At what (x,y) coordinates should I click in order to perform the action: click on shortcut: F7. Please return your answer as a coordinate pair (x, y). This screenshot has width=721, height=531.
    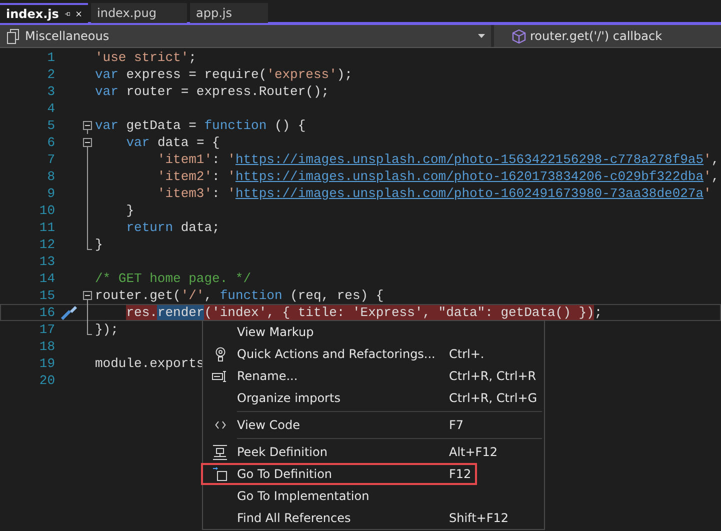
    Looking at the image, I should click on (456, 425).